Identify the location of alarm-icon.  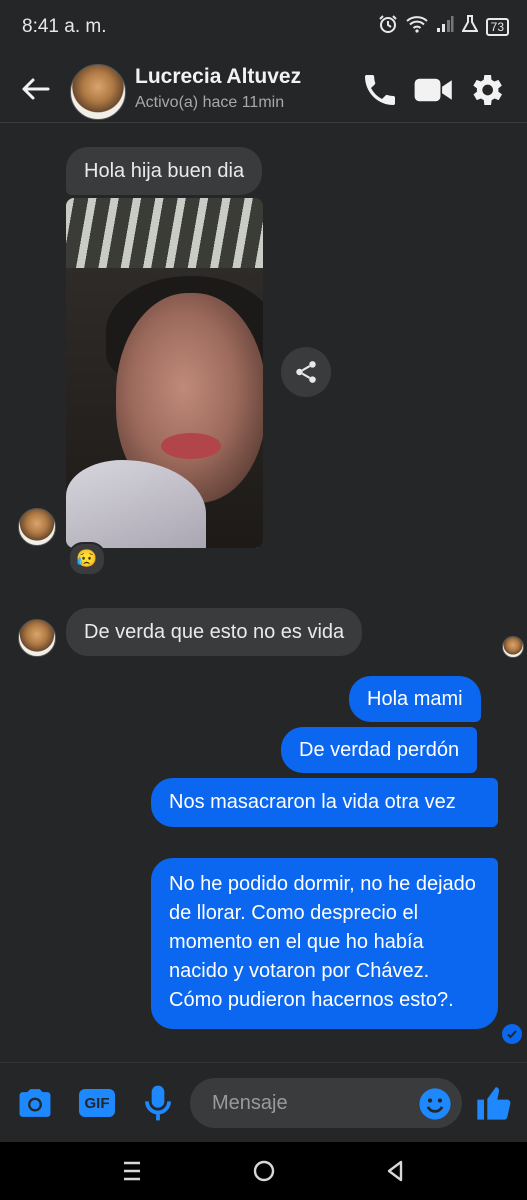
(388, 26).